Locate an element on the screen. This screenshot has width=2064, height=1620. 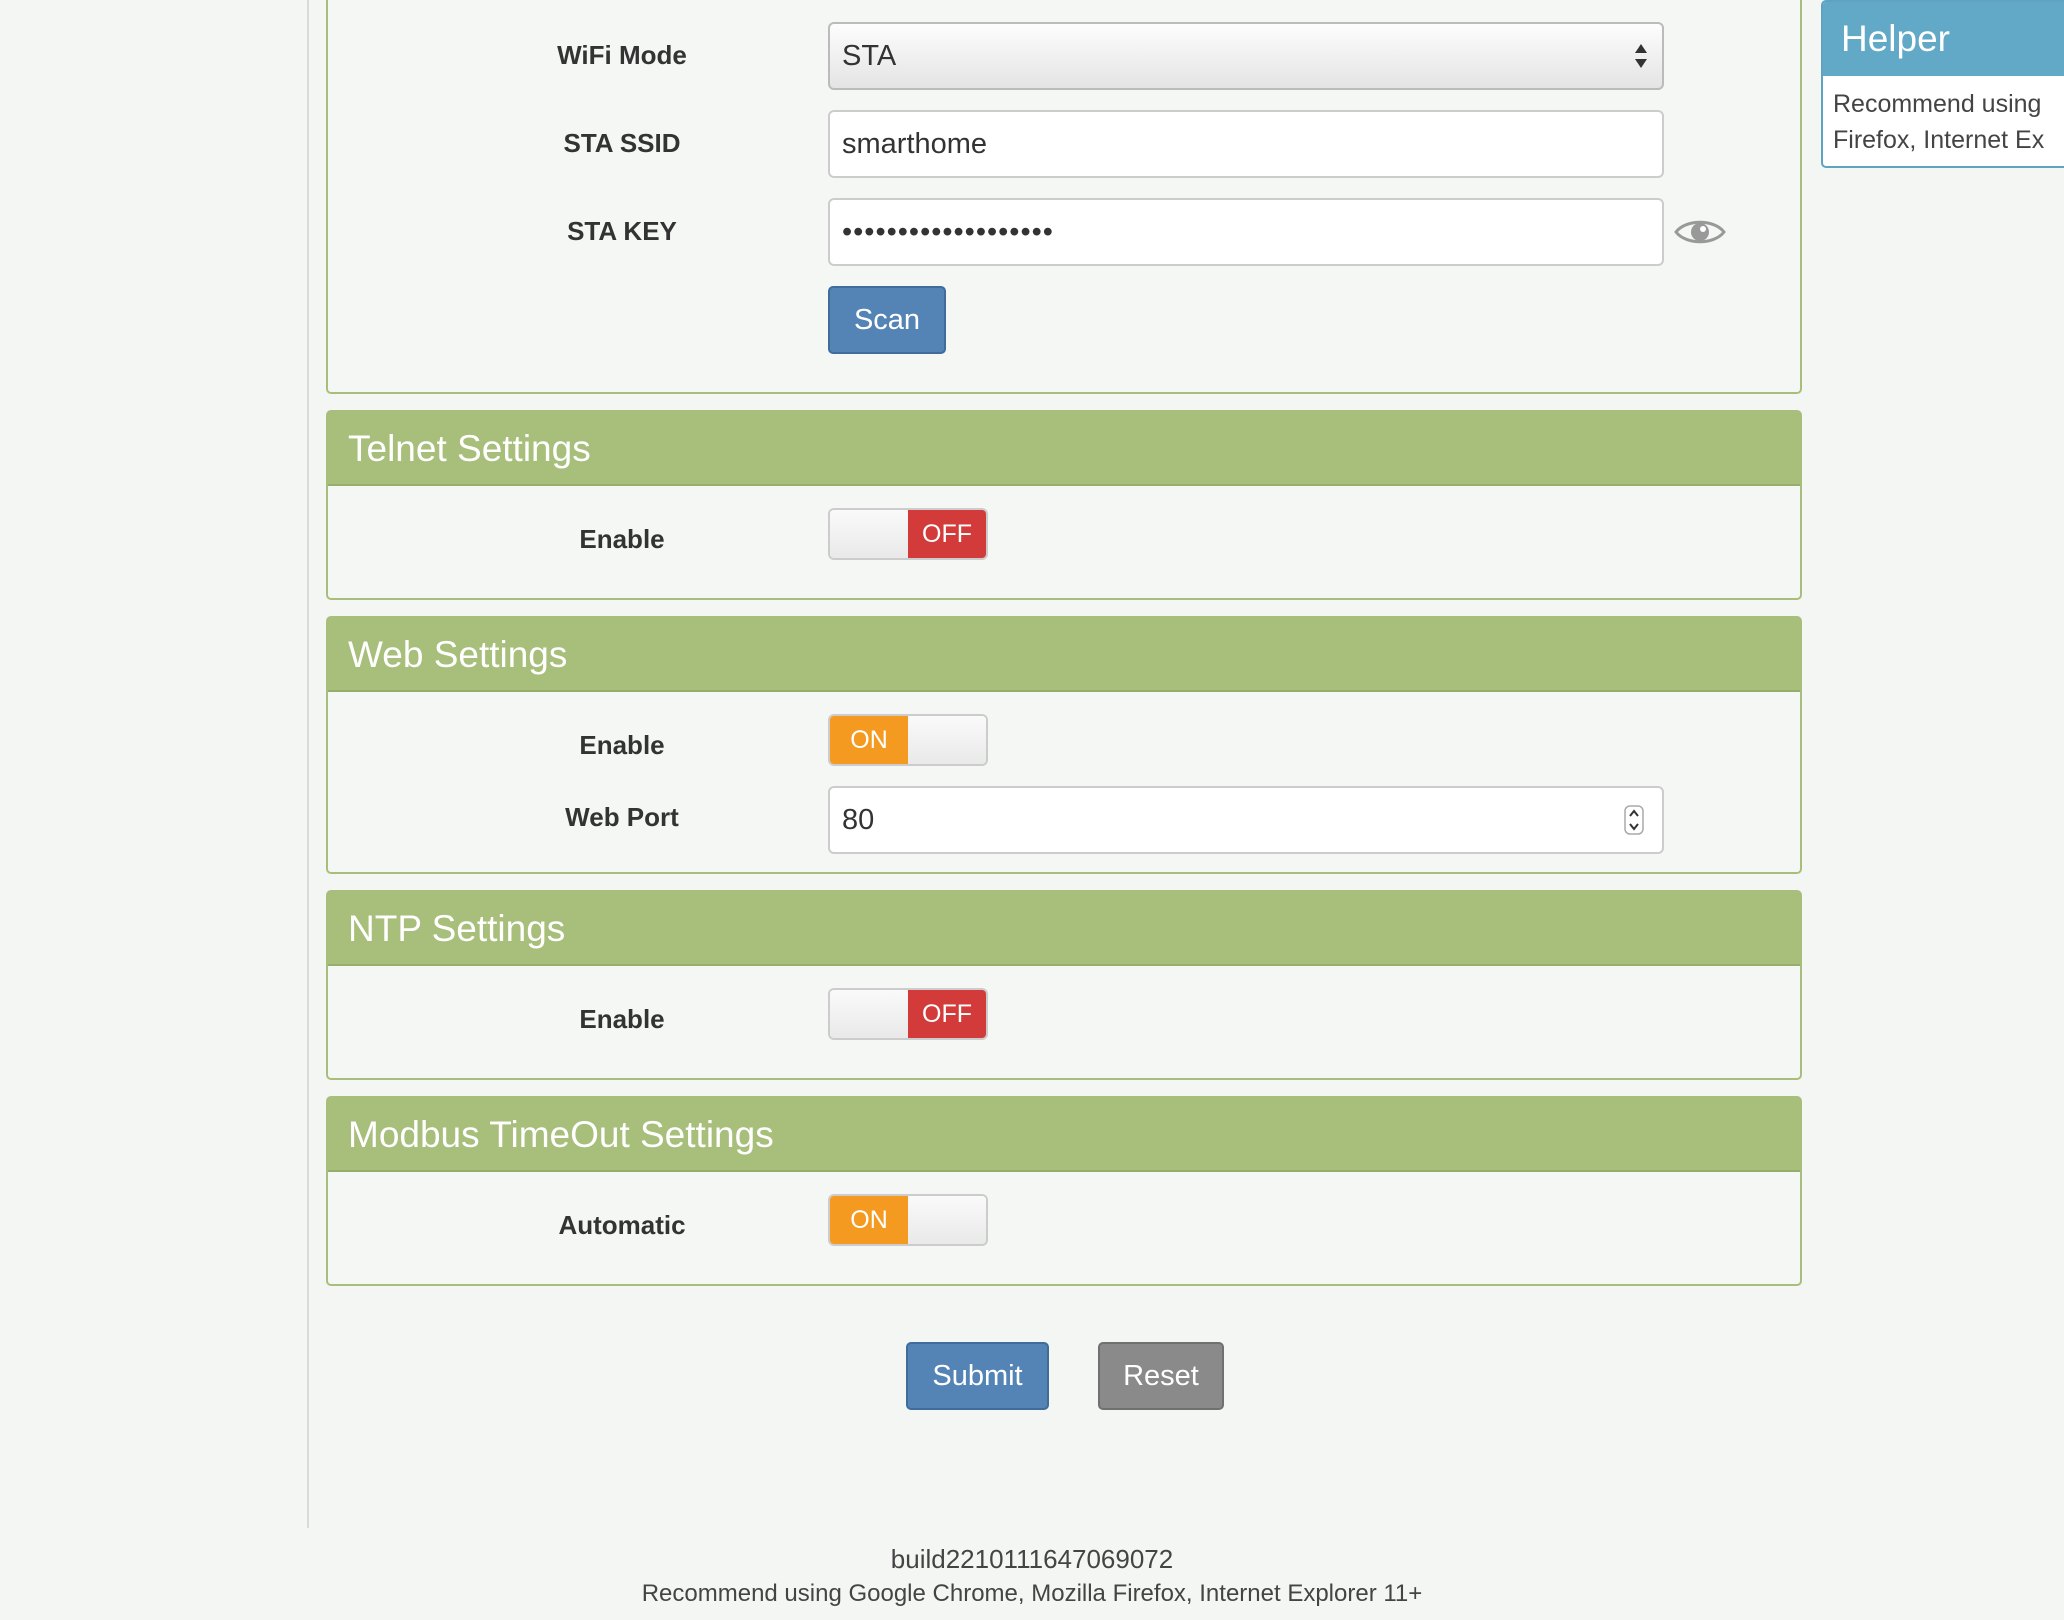
web-port-input: 80 is located at coordinates (1246, 820).